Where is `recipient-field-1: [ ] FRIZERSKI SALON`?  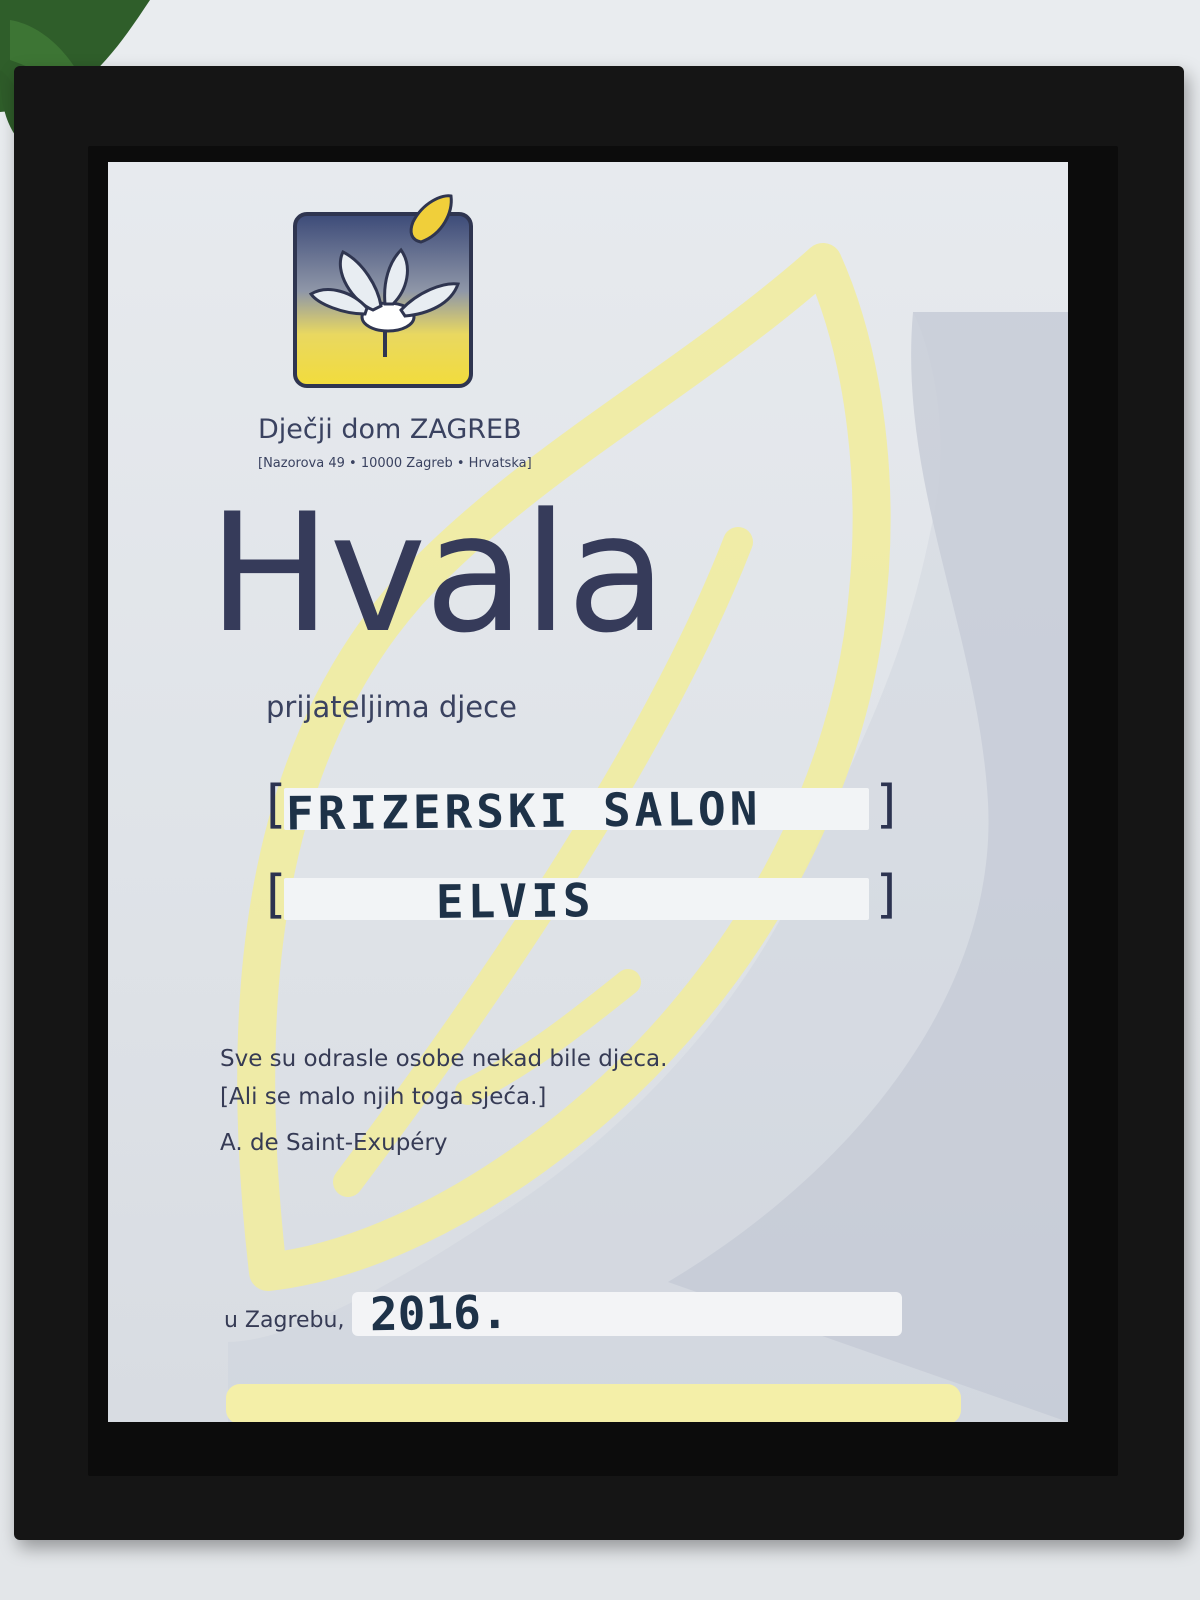
recipient-field-1: [ ] FRIZERSKI SALON is located at coordinates (581, 808).